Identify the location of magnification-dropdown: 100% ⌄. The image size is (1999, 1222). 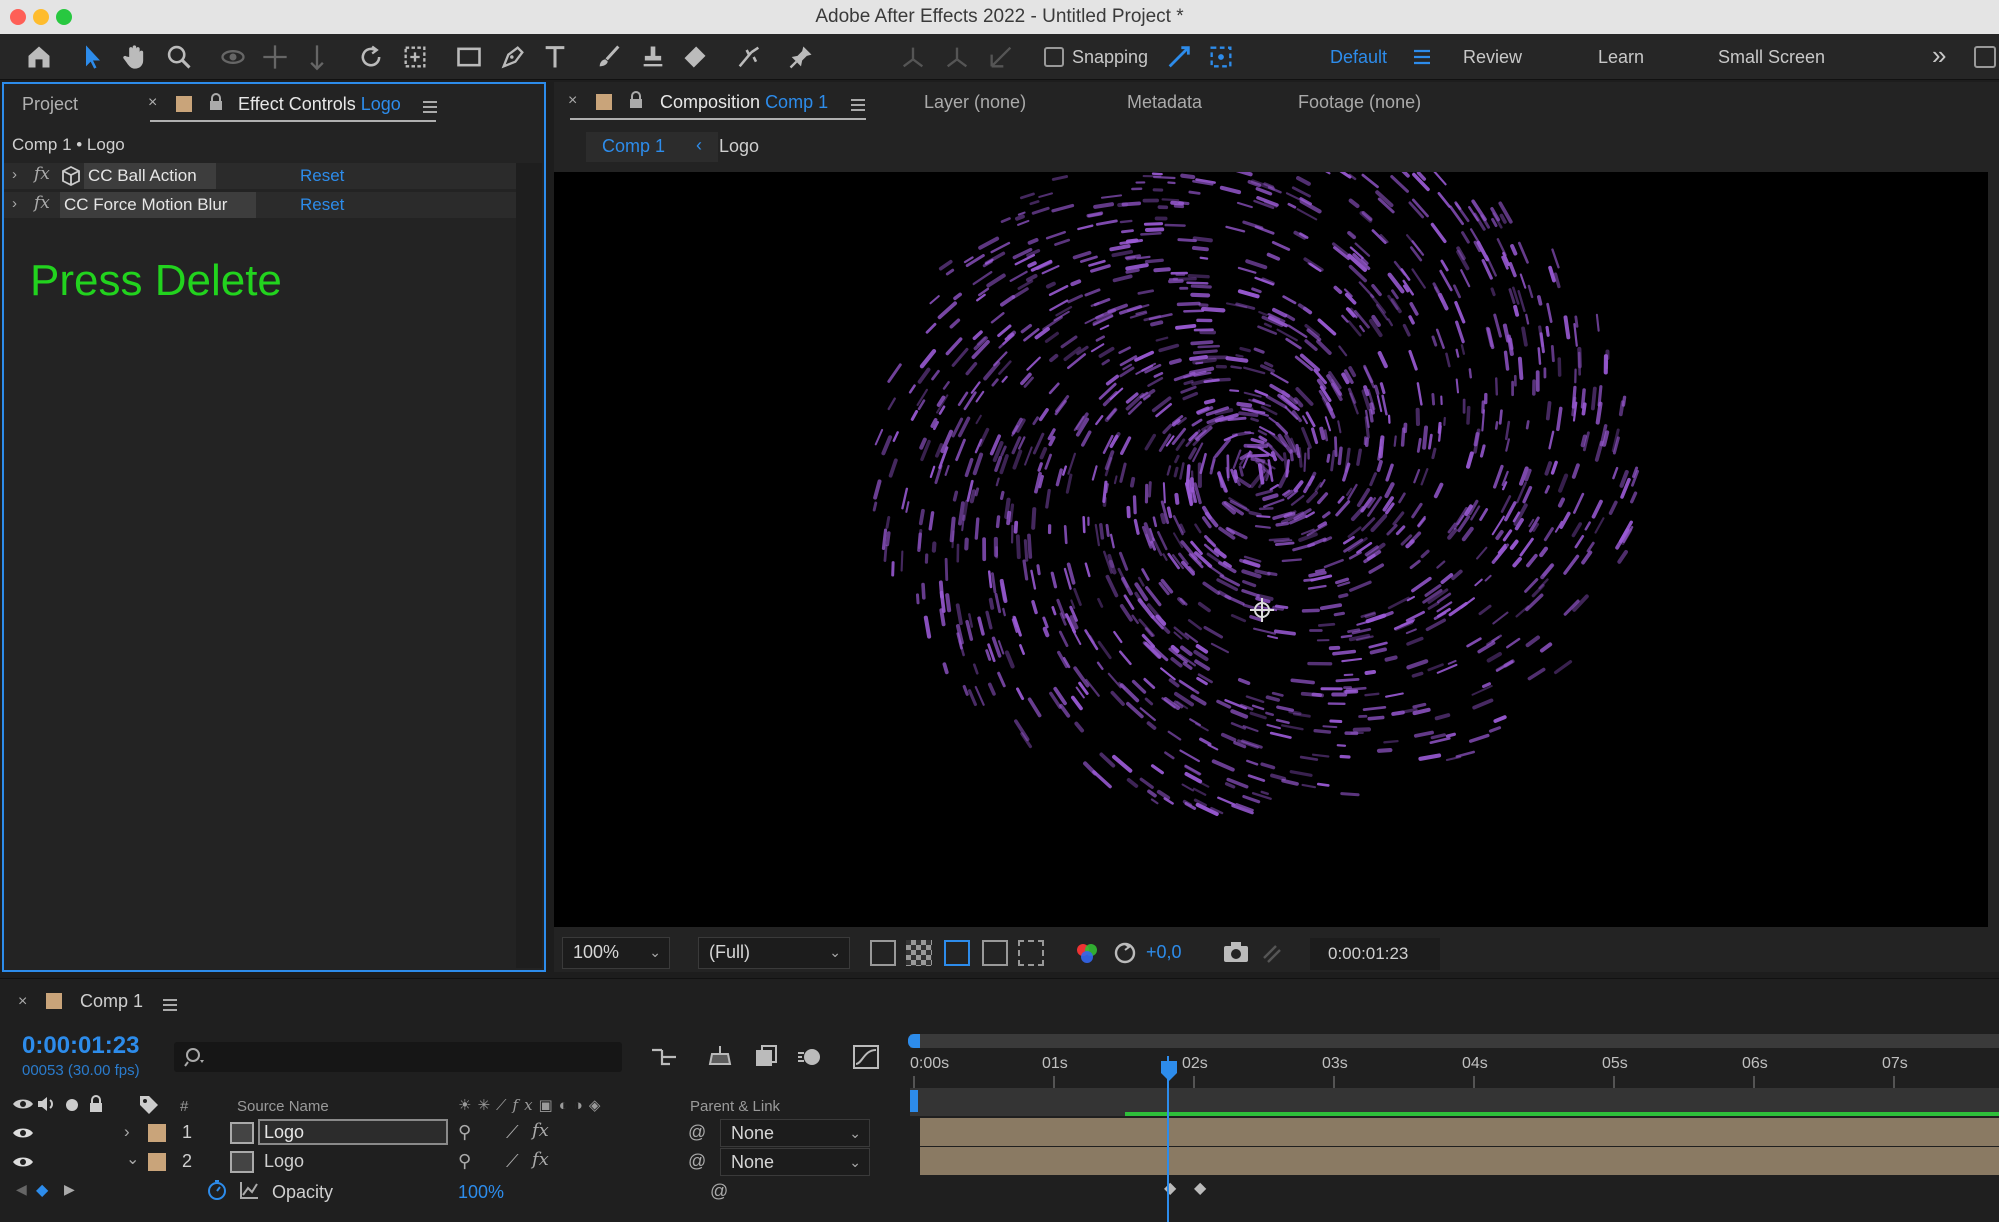
(616, 953).